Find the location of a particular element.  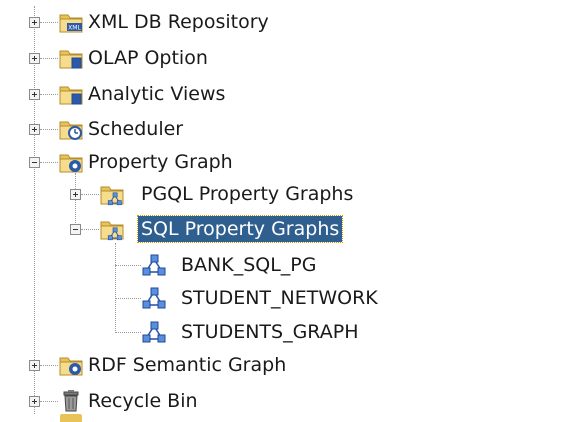

tree-item-student-network: STUDENT_NETWORK is located at coordinates (287, 298).